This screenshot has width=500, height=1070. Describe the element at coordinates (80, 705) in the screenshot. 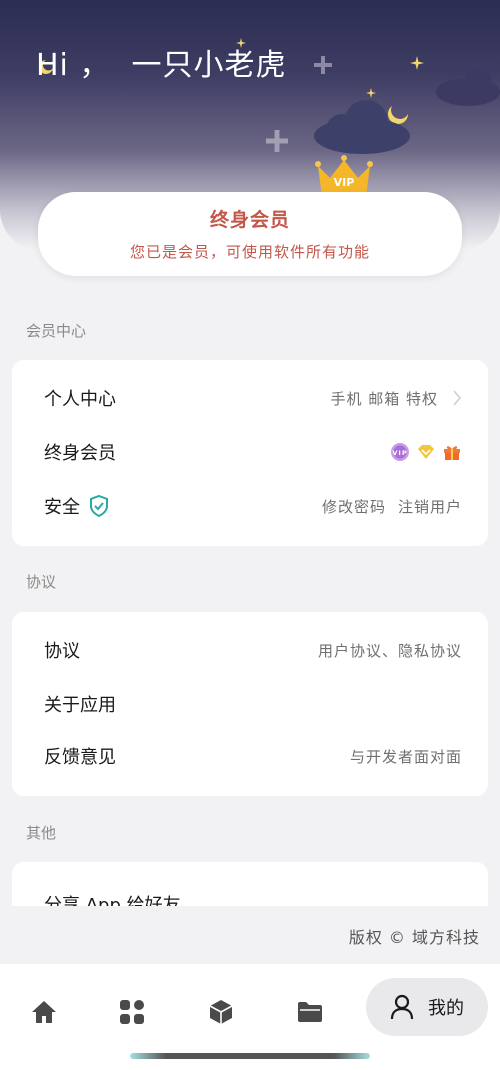

I see `row-label: 关于应用` at that location.